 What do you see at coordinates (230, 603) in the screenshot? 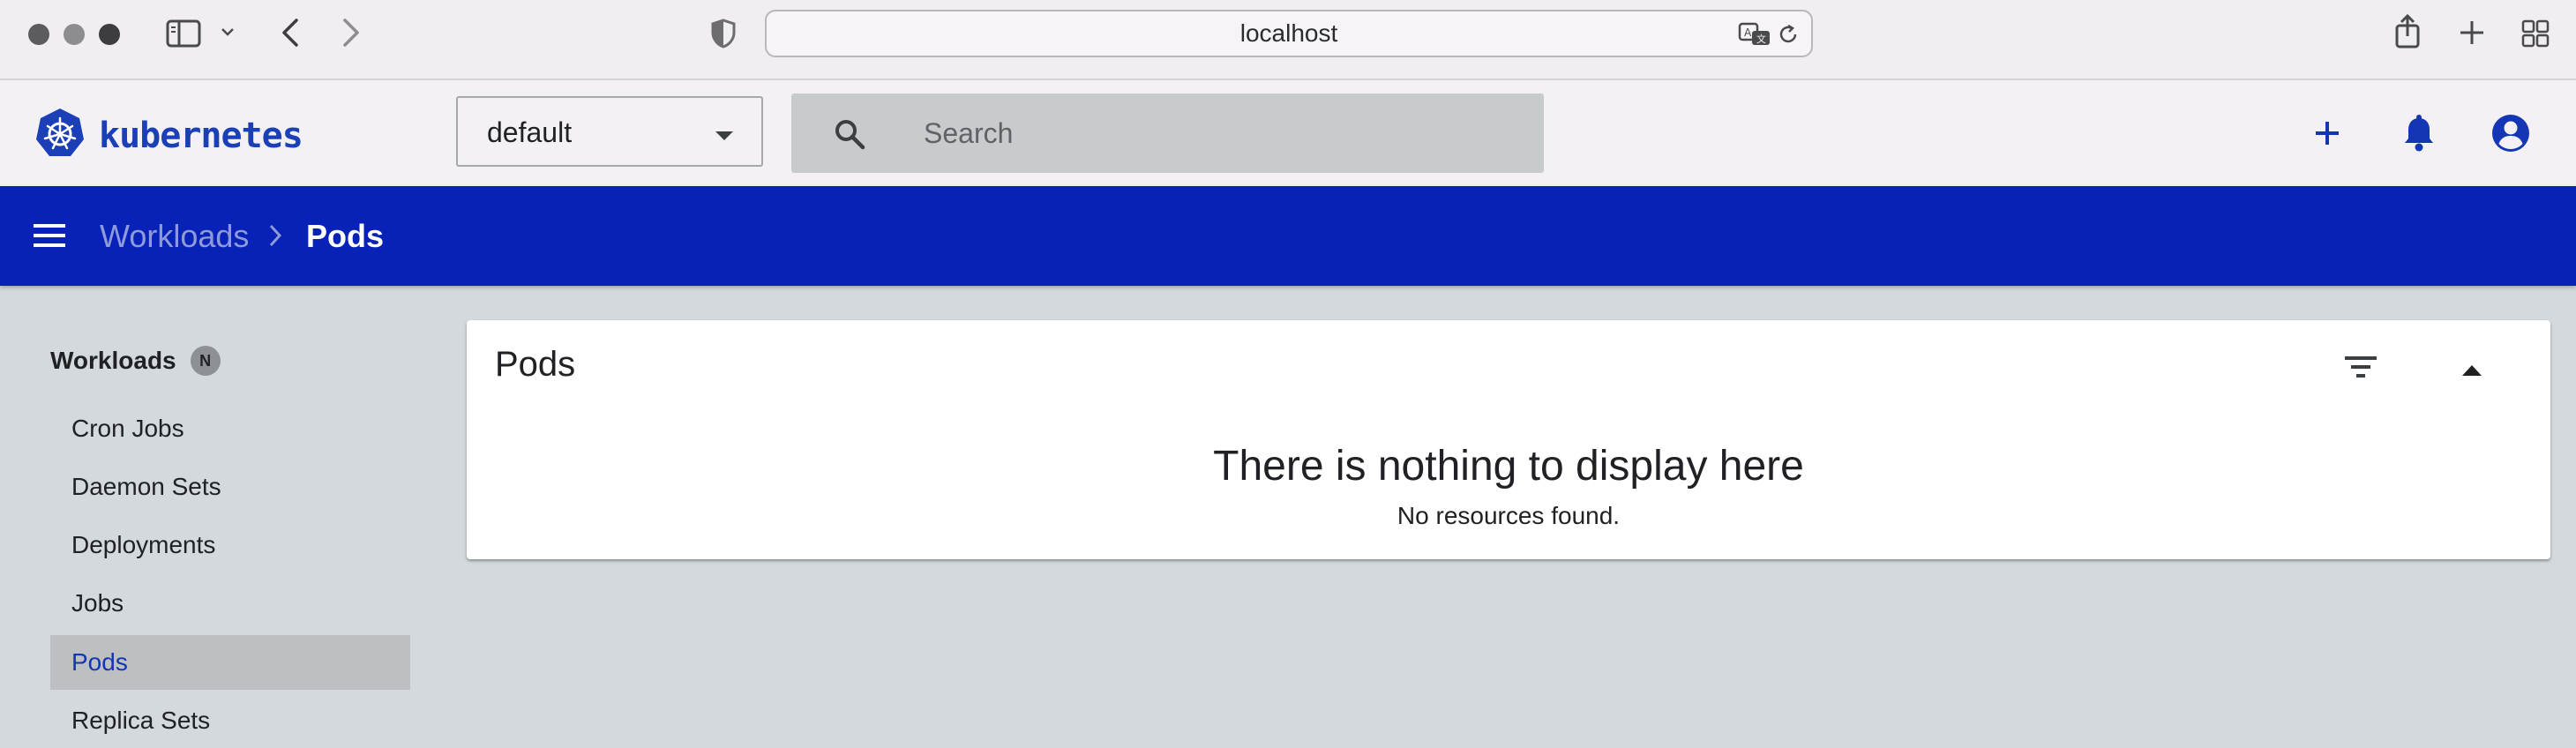
I see `sidebar-item-jobs: Jobs` at bounding box center [230, 603].